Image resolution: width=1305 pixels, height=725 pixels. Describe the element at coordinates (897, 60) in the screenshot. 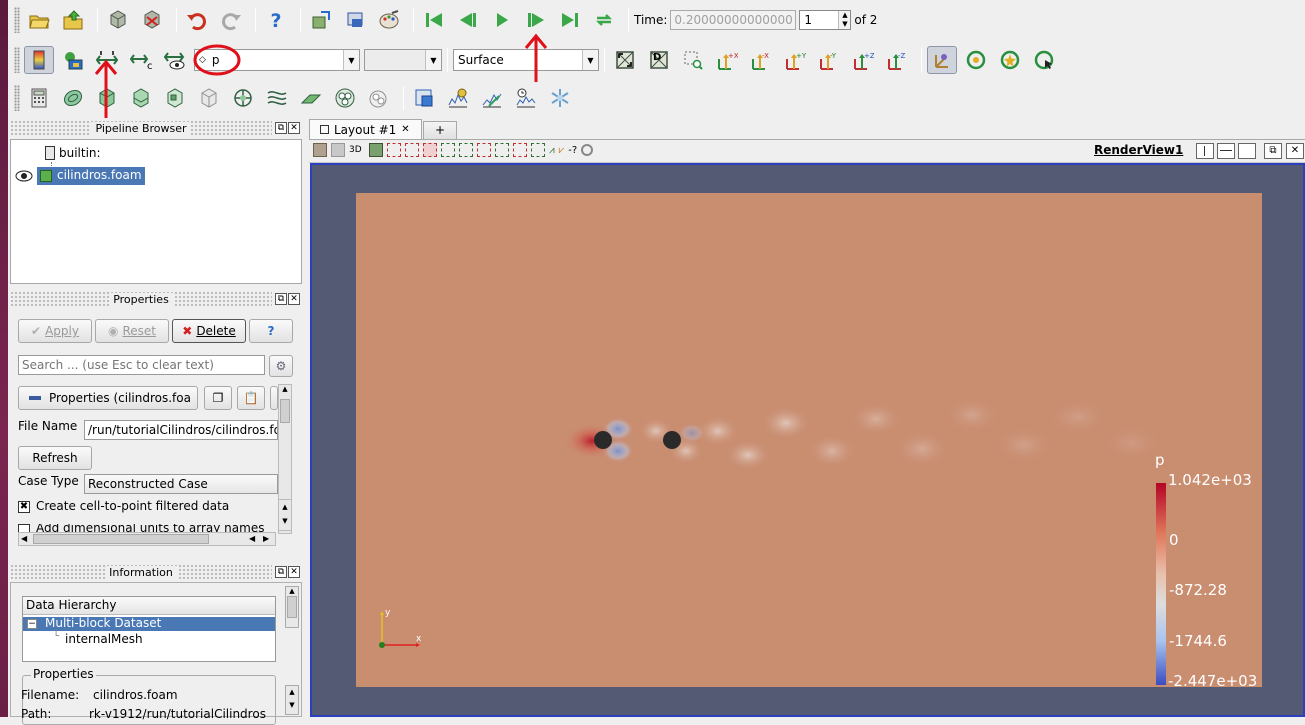

I see `view-minus-z-icon: -Z` at that location.